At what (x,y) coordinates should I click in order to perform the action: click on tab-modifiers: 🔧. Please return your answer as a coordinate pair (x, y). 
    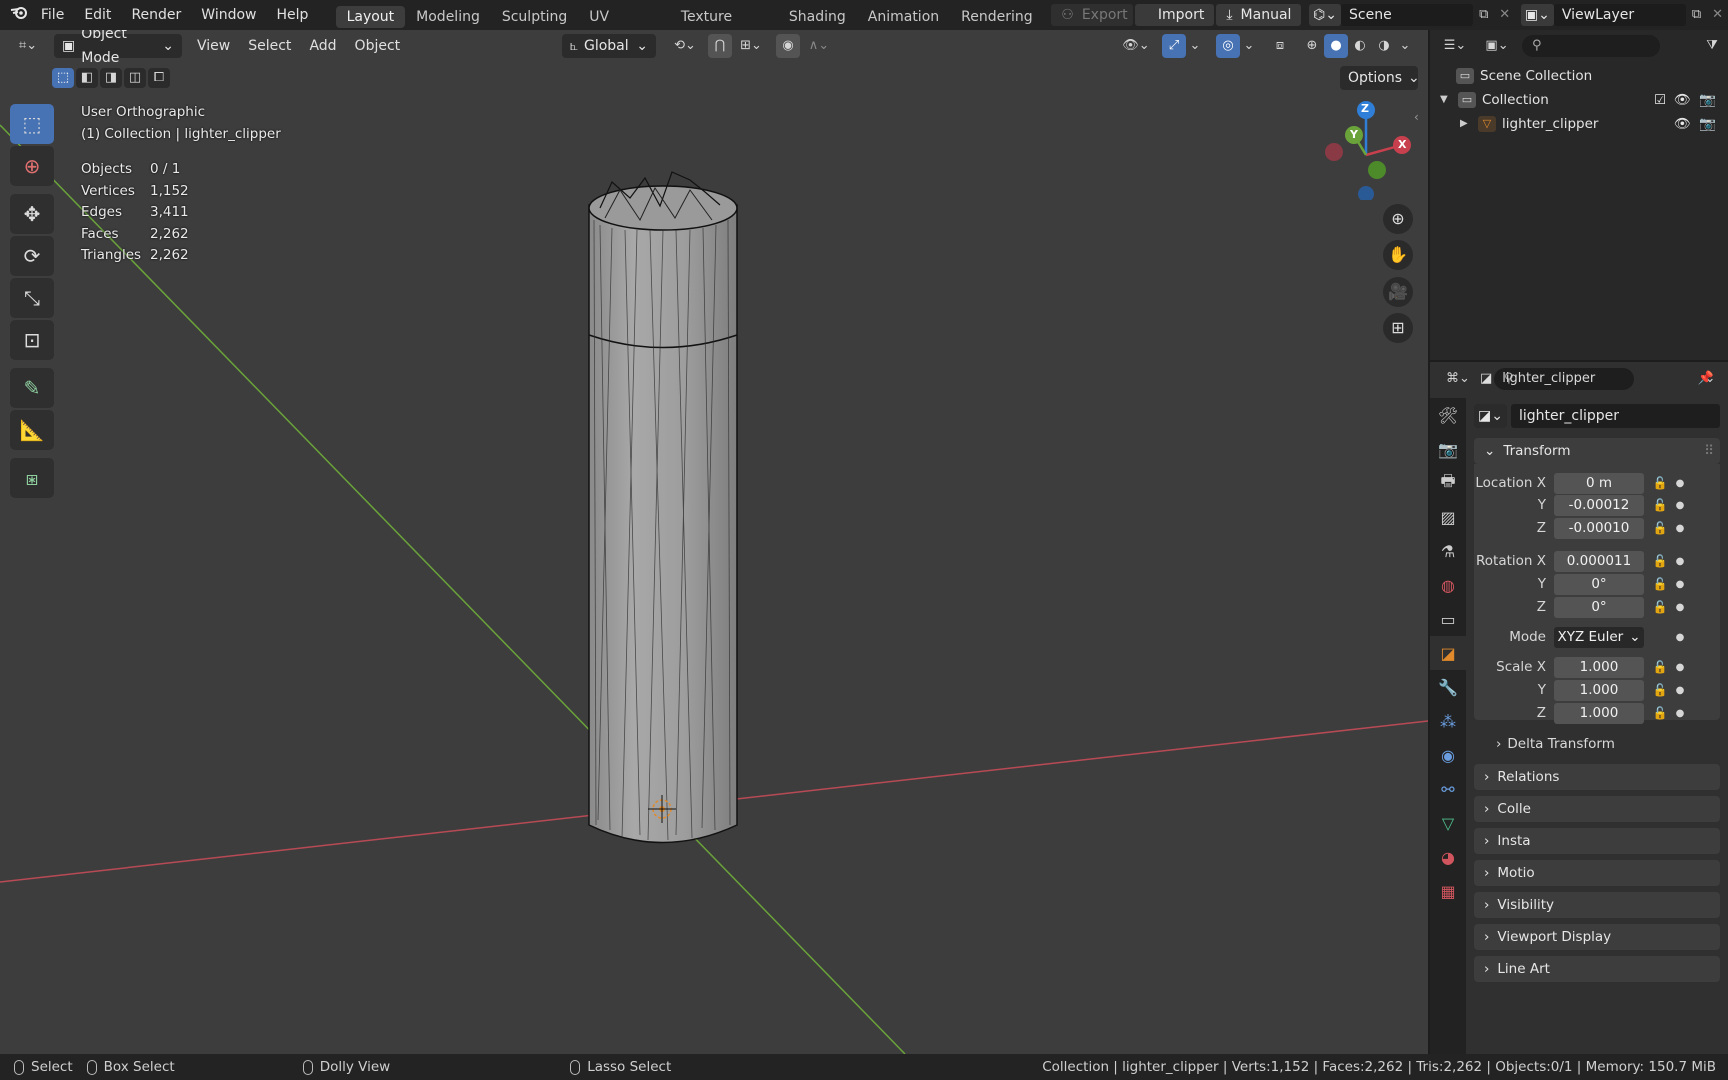
    Looking at the image, I should click on (1448, 687).